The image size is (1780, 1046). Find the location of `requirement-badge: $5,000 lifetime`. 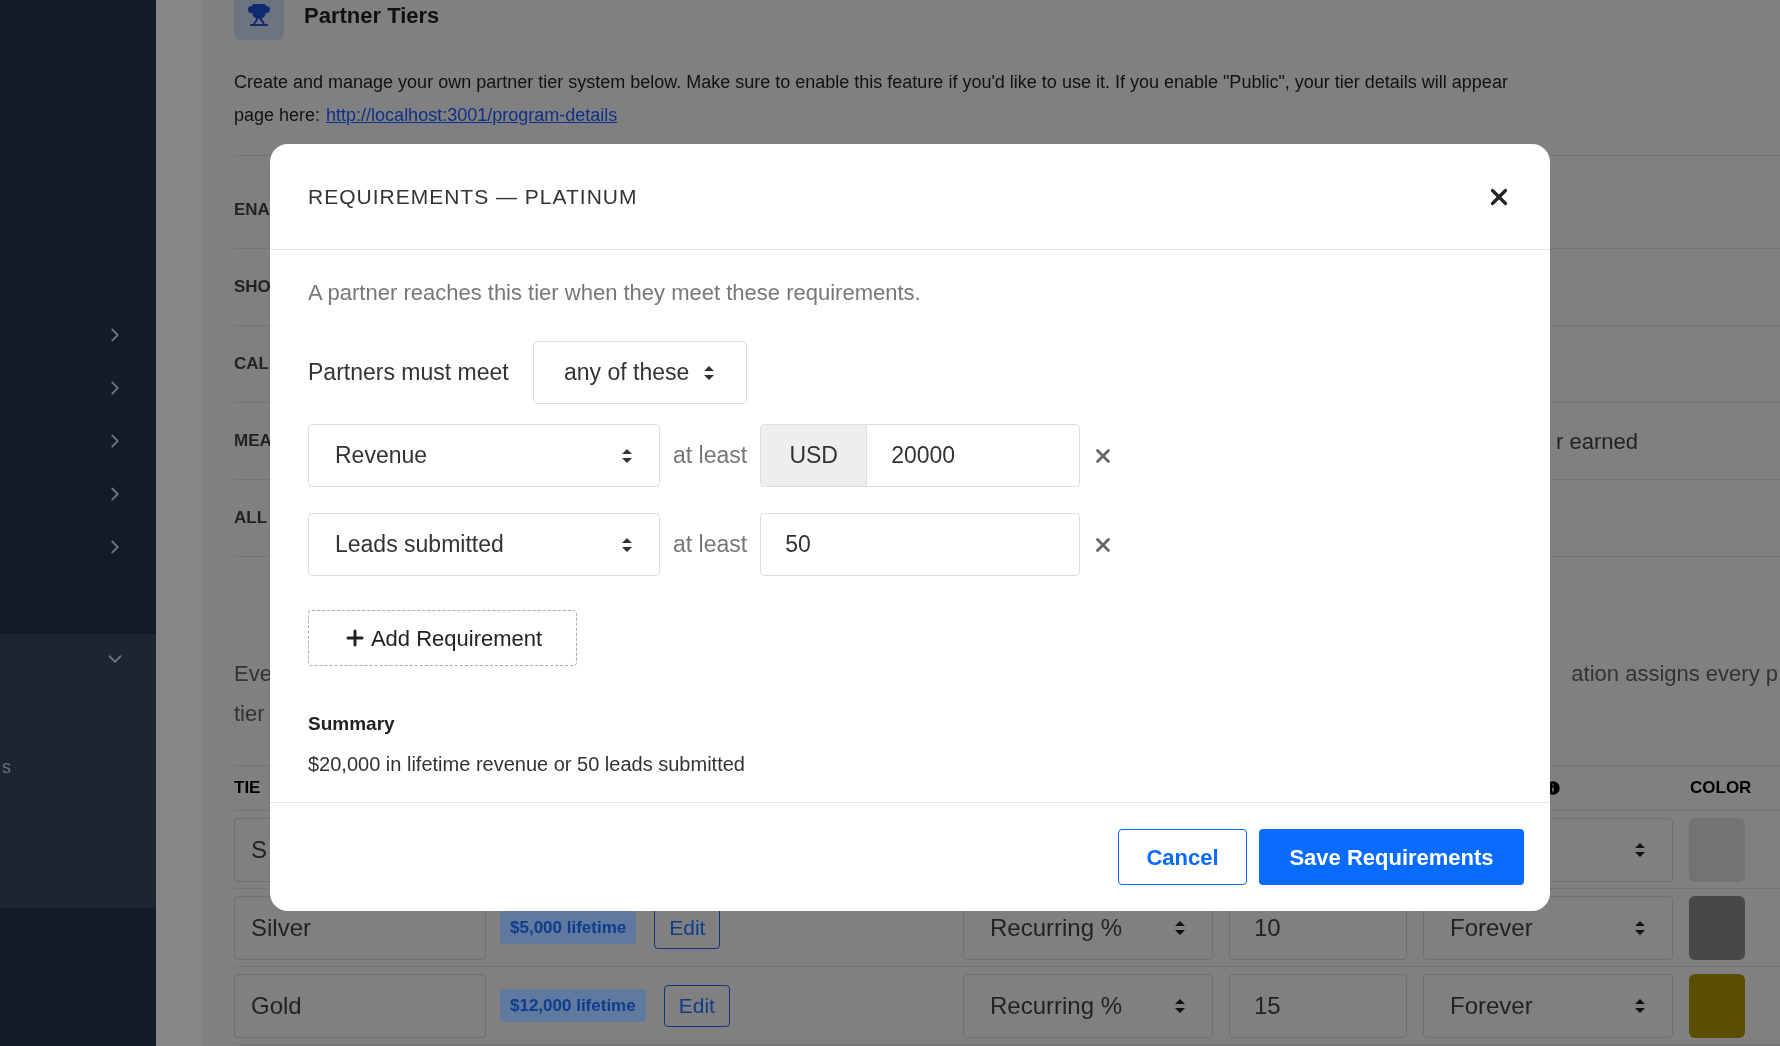

requirement-badge: $5,000 lifetime is located at coordinates (568, 927).